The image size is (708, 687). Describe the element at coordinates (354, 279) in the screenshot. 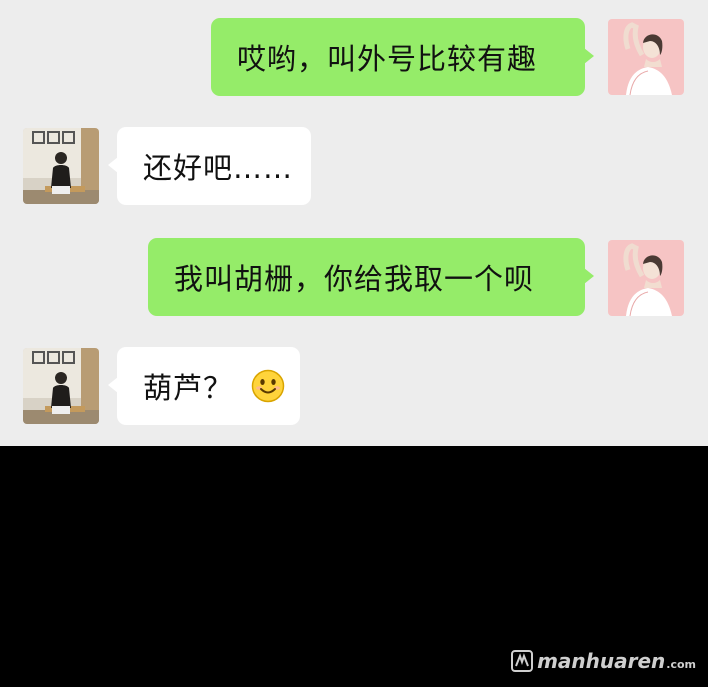

I see `message-text: 我叫胡栅，你给我取一个呗` at that location.